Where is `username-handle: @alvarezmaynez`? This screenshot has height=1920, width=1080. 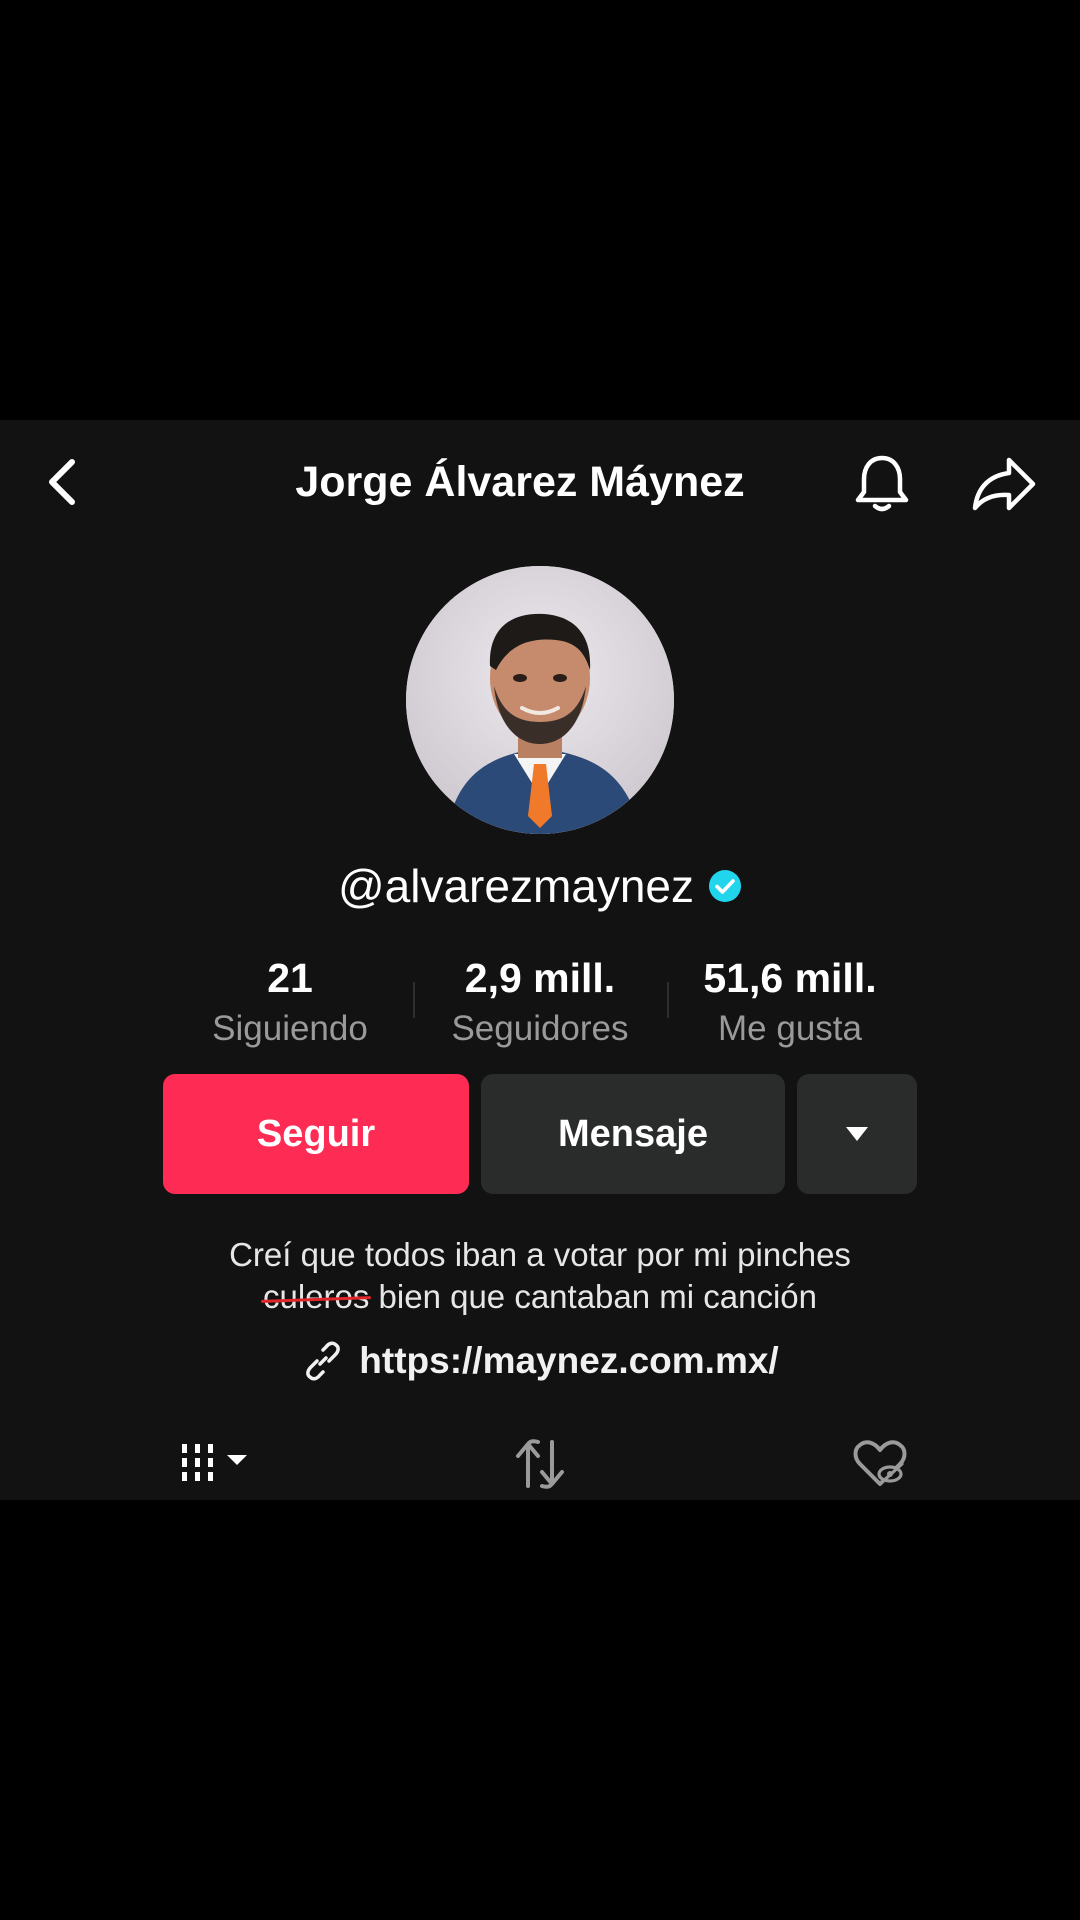
username-handle: @alvarezmaynez is located at coordinates (516, 886).